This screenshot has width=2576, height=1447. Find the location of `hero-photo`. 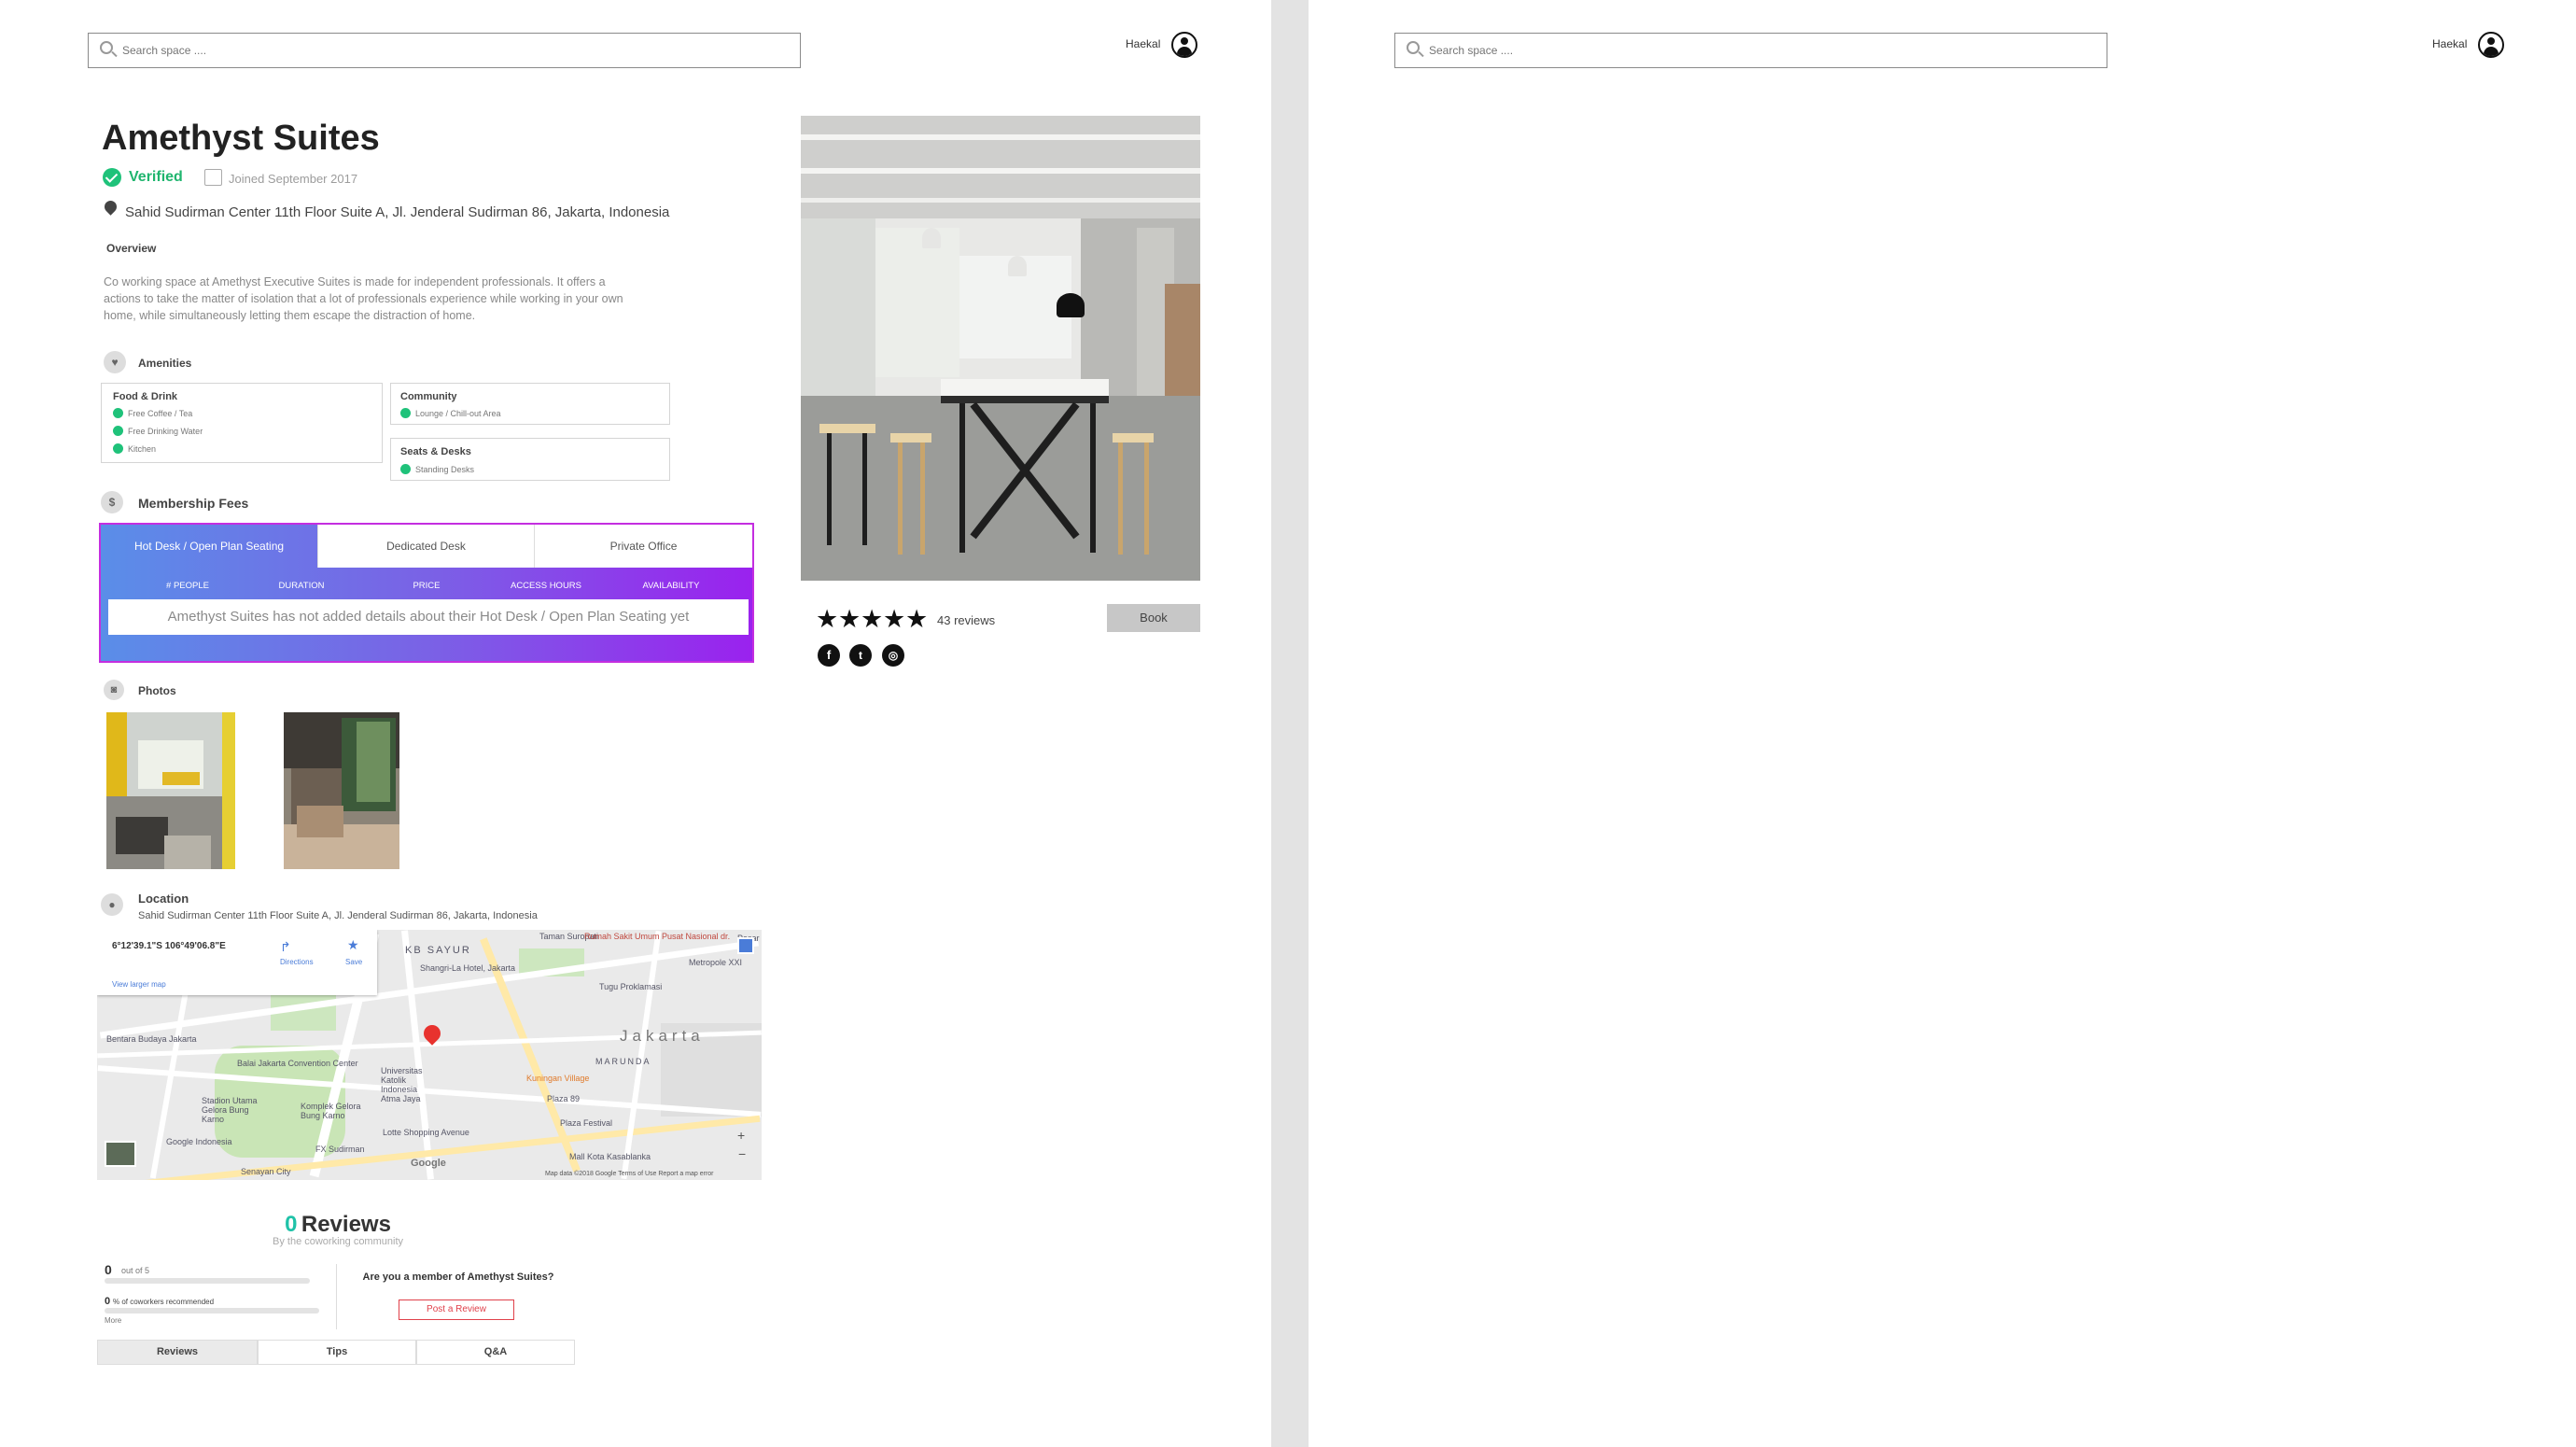

hero-photo is located at coordinates (1001, 349).